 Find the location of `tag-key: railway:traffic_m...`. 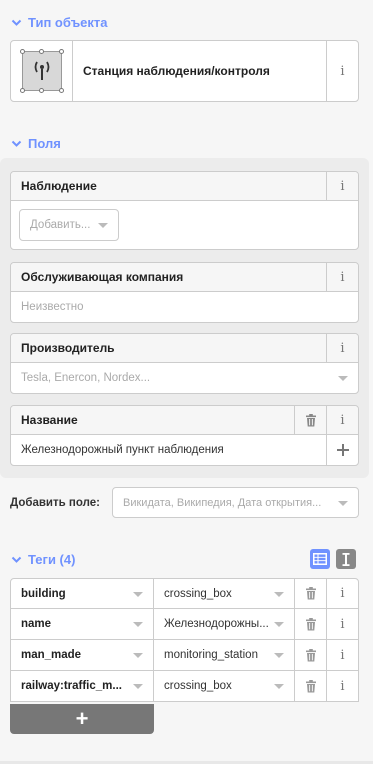

tag-key: railway:traffic_m... is located at coordinates (71, 686).